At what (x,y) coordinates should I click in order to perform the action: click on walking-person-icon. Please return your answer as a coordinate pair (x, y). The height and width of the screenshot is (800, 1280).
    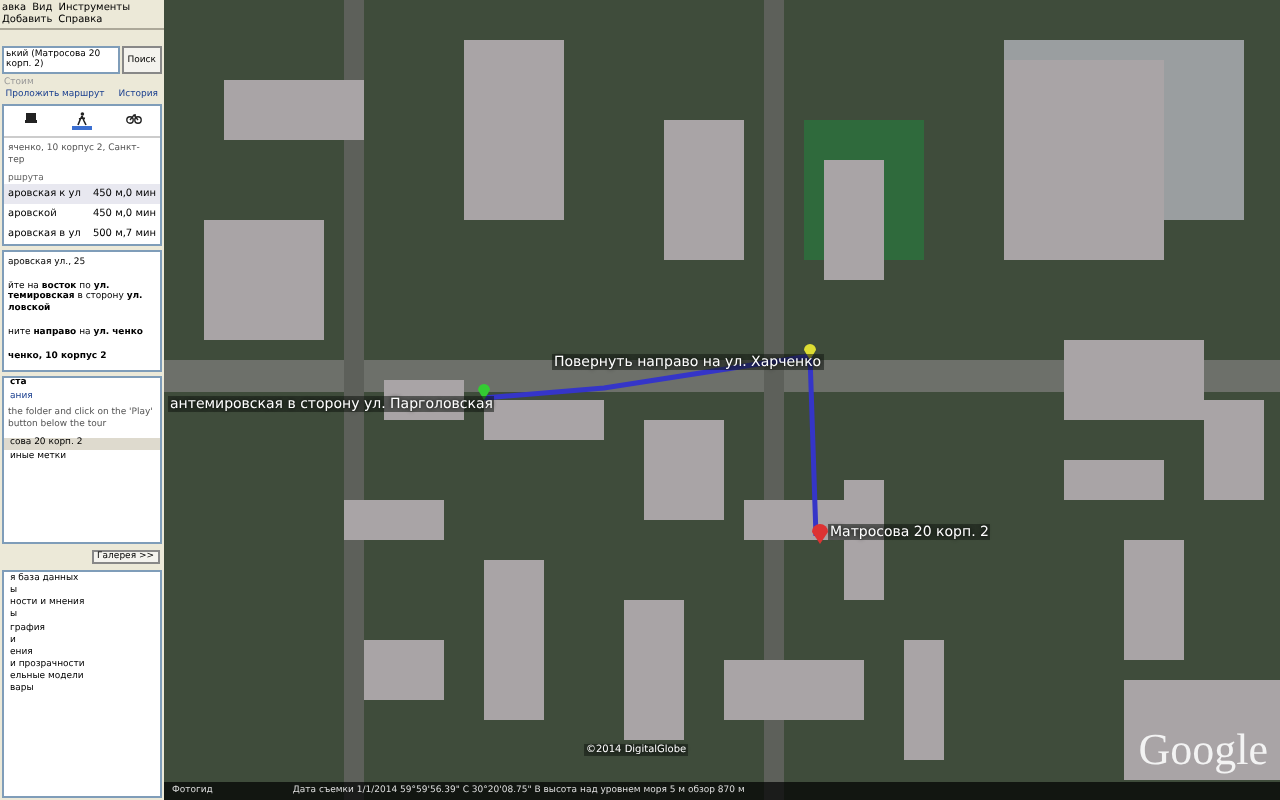
    Looking at the image, I should click on (81, 119).